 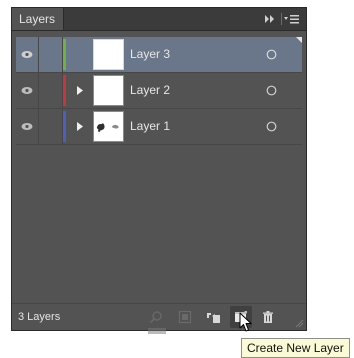 I want to click on layer-name: Layer 2, so click(x=150, y=90).